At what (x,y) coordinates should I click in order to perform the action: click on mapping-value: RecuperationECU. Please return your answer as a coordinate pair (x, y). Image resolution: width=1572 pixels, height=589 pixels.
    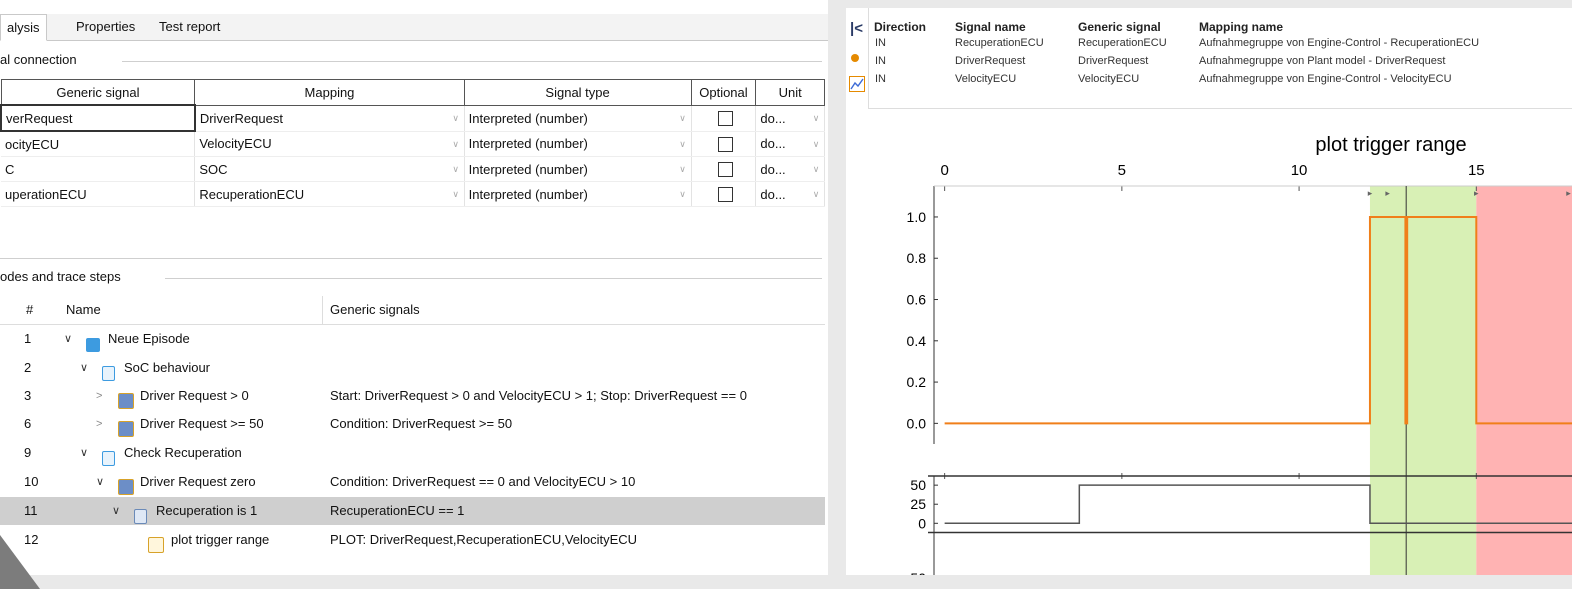
    Looking at the image, I should click on (252, 194).